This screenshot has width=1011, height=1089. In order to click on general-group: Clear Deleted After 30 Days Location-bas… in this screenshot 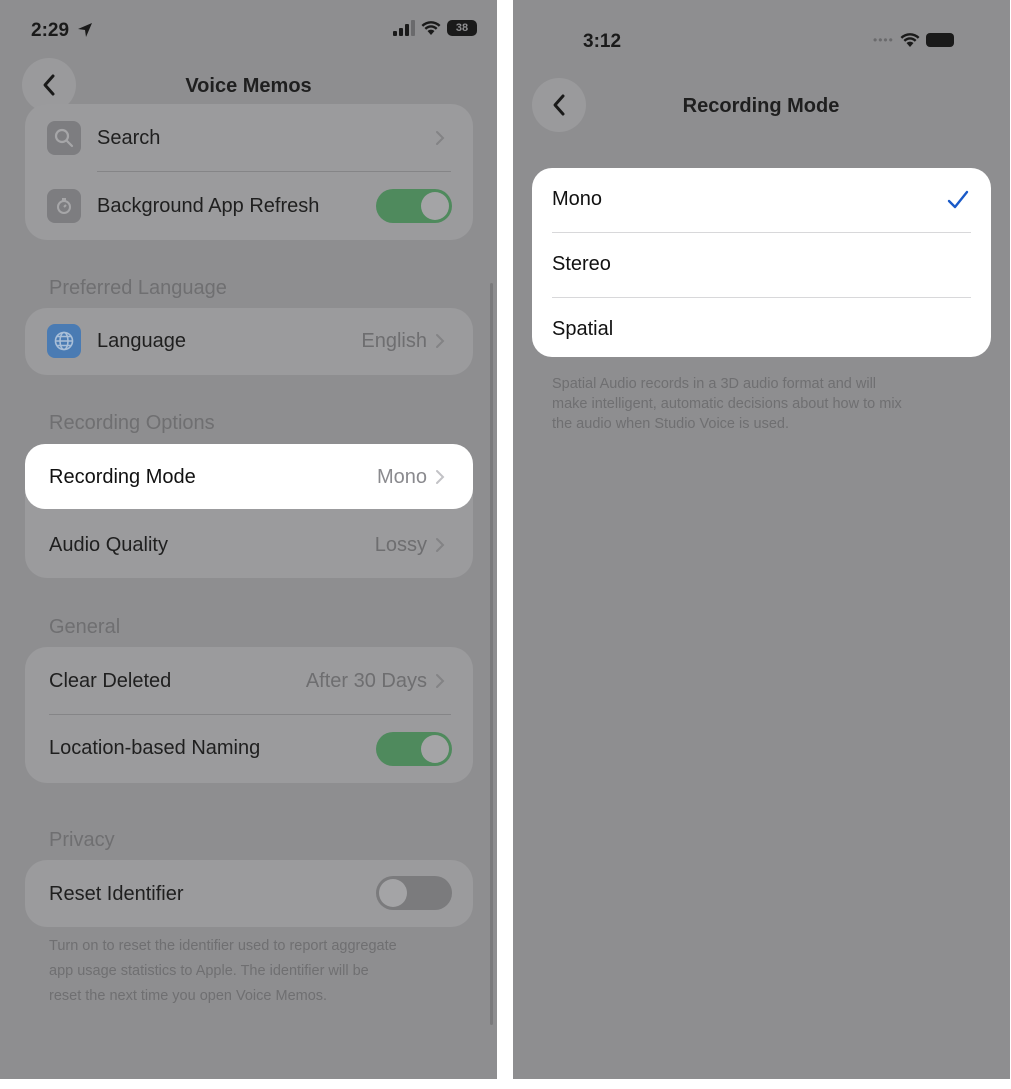, I will do `click(249, 715)`.